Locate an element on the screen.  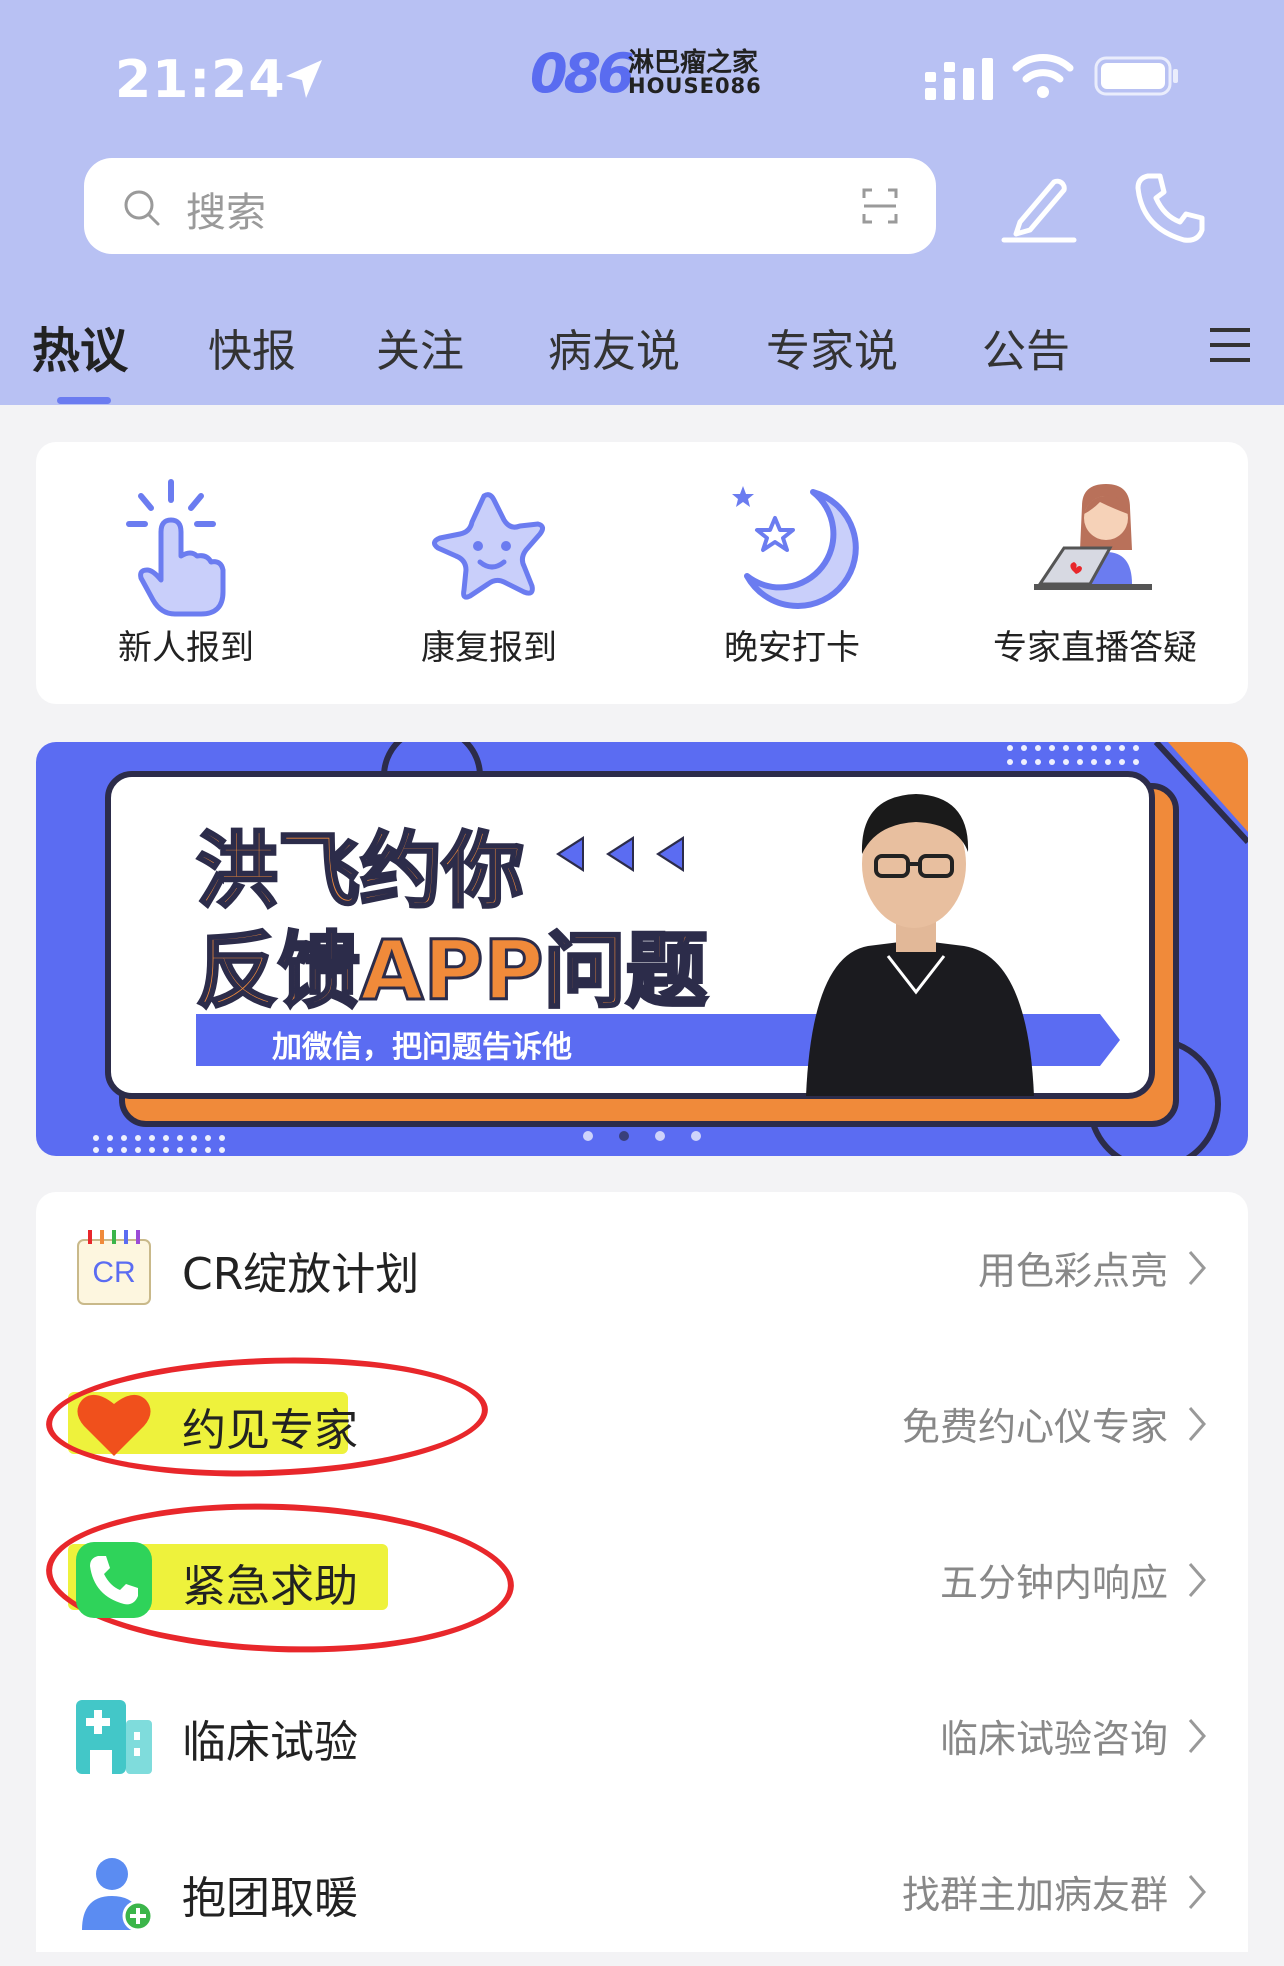
search-bar: 搜索 is located at coordinates (510, 206).